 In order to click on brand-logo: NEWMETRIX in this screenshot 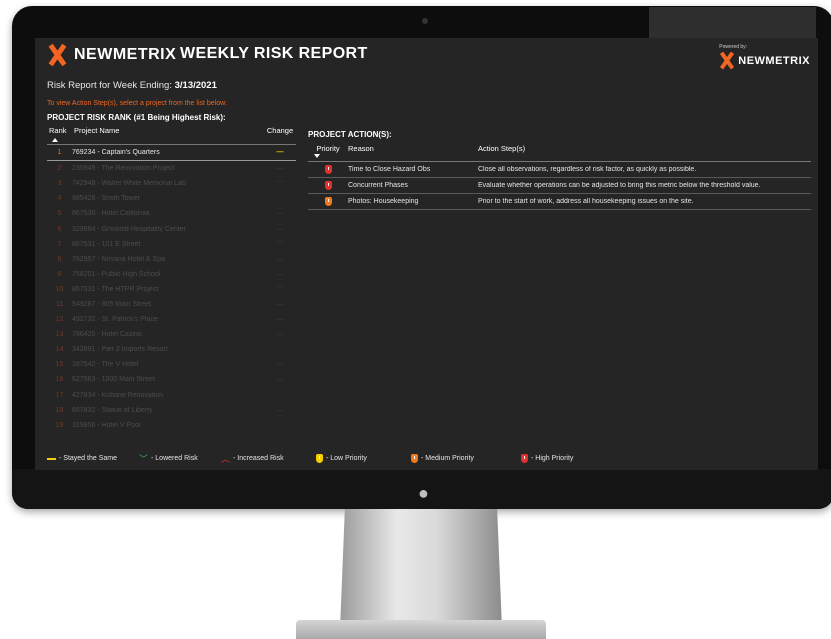, I will do `click(112, 55)`.